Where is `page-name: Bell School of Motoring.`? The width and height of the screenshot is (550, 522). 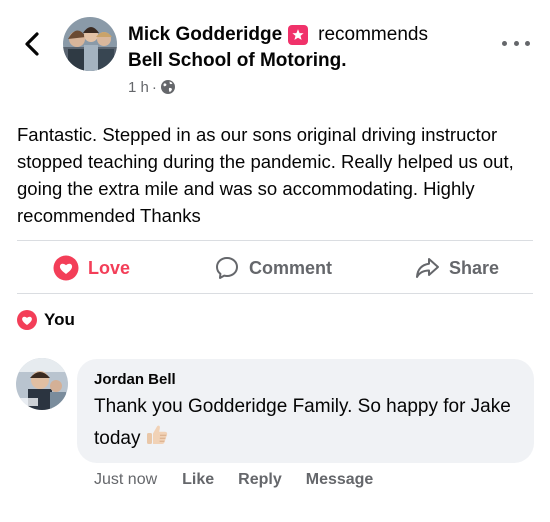
page-name: Bell School of Motoring. is located at coordinates (309, 61).